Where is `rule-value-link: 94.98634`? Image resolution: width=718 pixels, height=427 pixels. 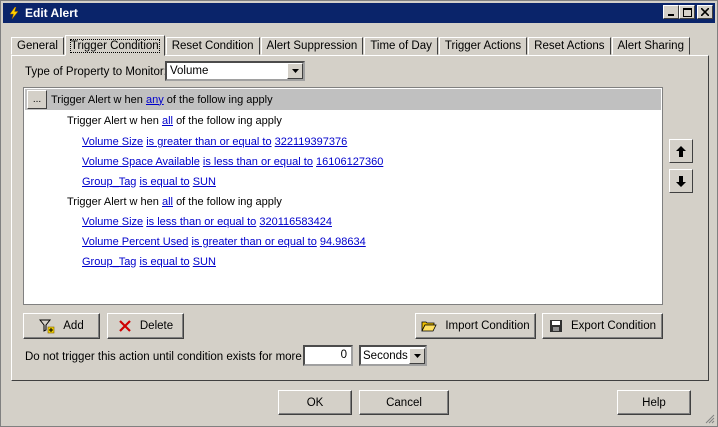 rule-value-link: 94.98634 is located at coordinates (343, 242).